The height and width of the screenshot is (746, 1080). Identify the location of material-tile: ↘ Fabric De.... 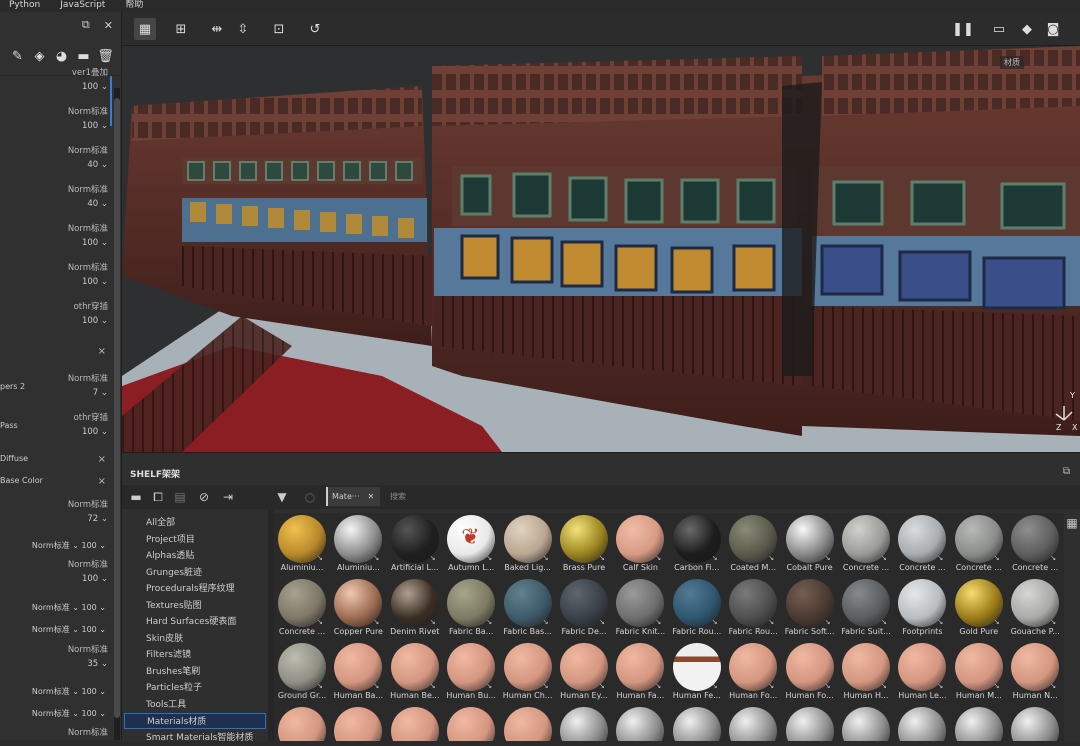
(584, 608).